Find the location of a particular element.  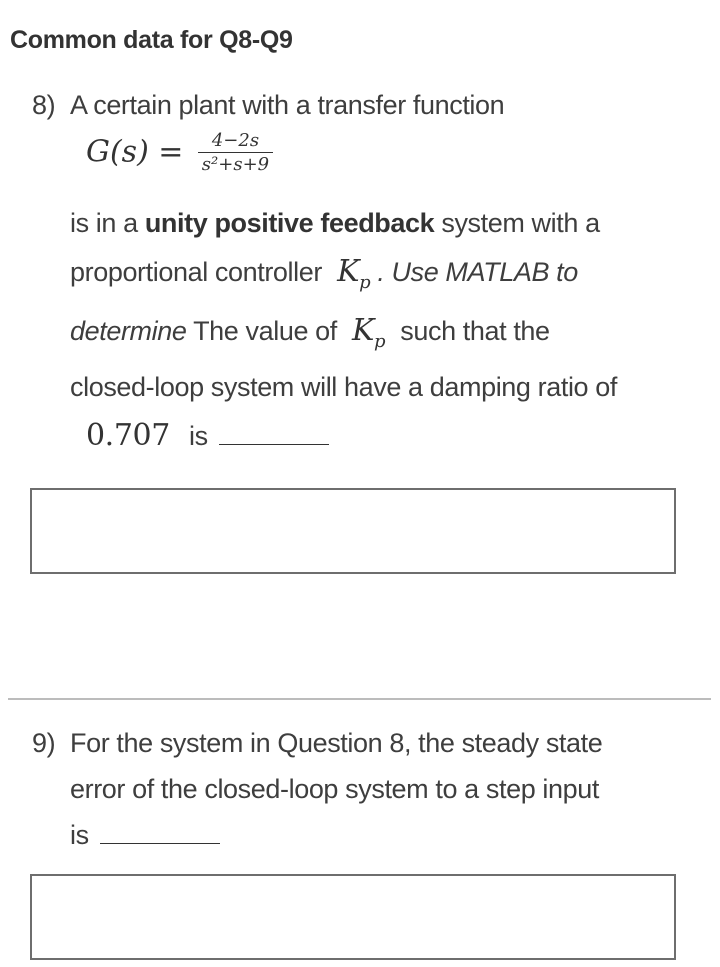

transfer-function: G(s) = 4−2s s²+s+9 is located at coordinates (180, 153).